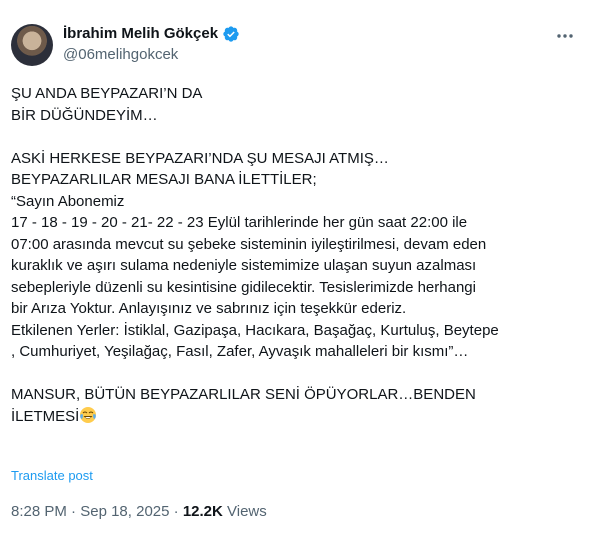 The width and height of the screenshot is (593, 536). What do you see at coordinates (231, 34) in the screenshot?
I see `verified-badge-icon` at bounding box center [231, 34].